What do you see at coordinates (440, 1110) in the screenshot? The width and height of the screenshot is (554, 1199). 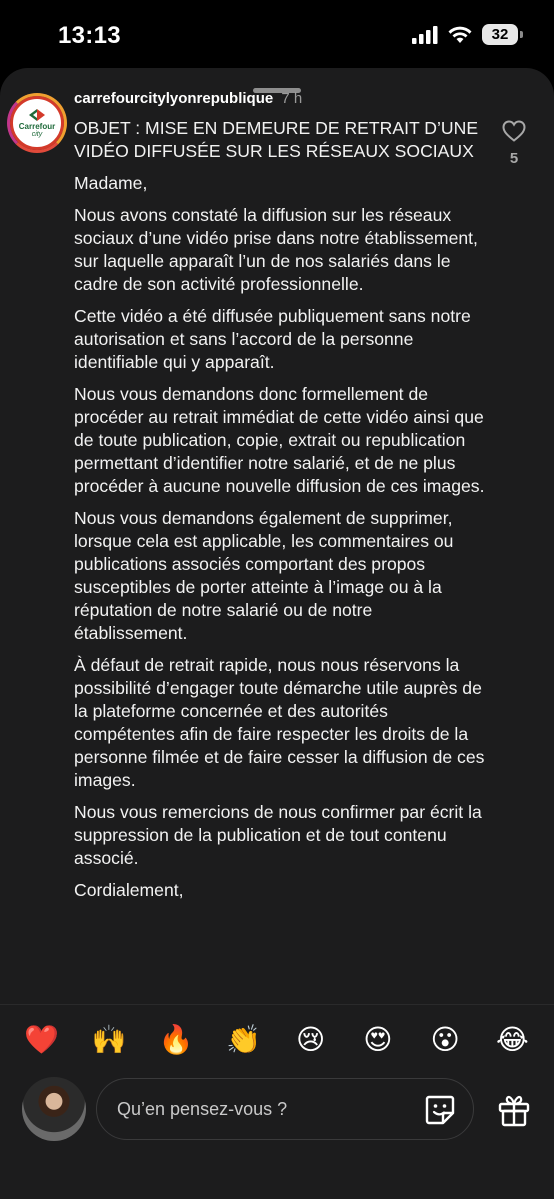 I see `sticker-icon` at bounding box center [440, 1110].